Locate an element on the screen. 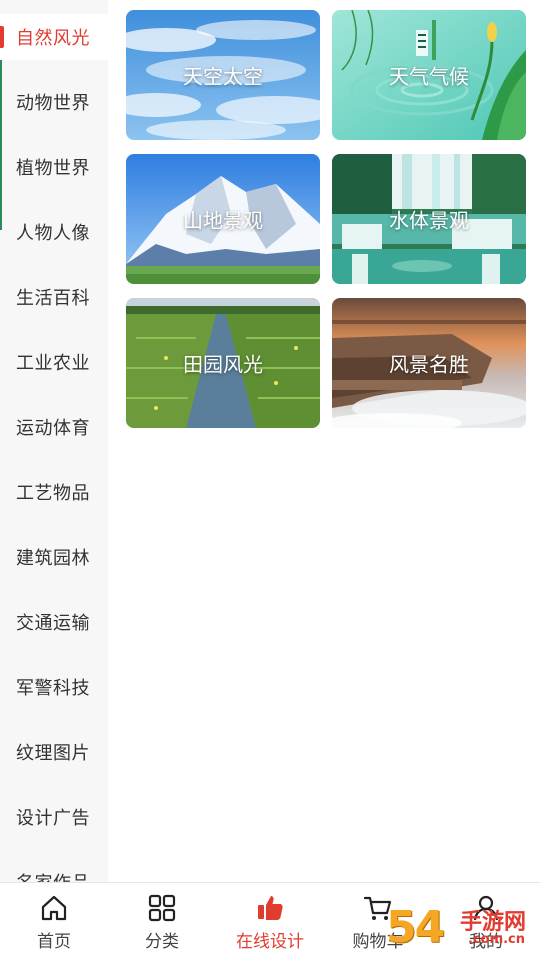 The image size is (540, 960). sidebar-item-textures: 纹理图片 is located at coordinates (54, 752).